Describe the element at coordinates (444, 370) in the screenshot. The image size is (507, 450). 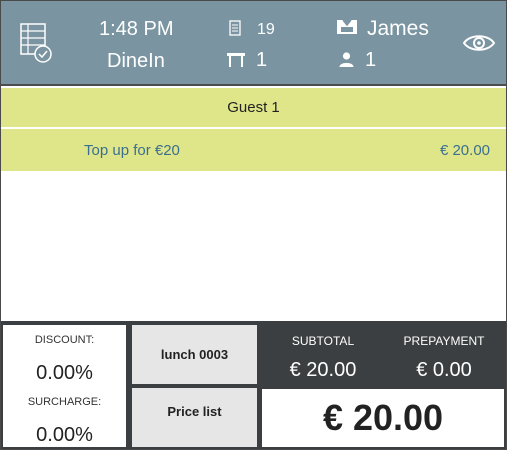
I see `prepayment-value: € 0.00` at that location.